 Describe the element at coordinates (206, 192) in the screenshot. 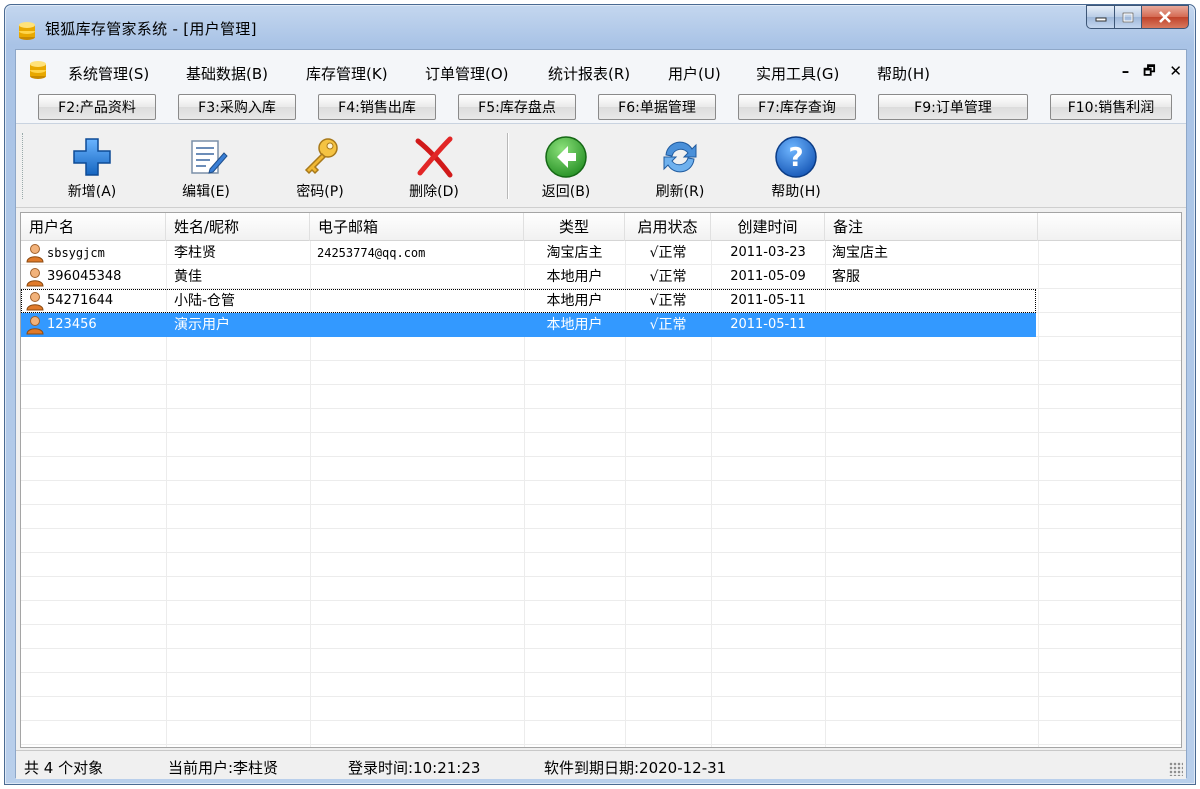

I see `edit-label: 编辑(E)` at that location.